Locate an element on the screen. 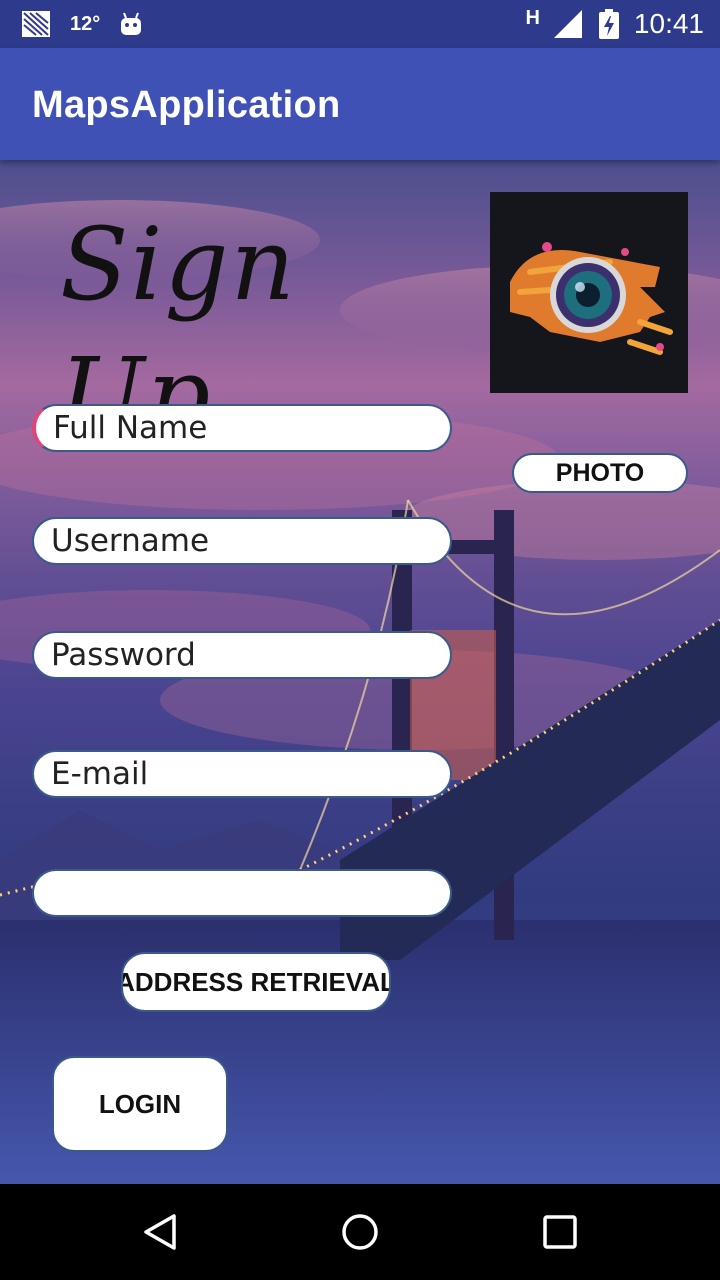 The height and width of the screenshot is (1280, 720). signal-icon is located at coordinates (567, 24).